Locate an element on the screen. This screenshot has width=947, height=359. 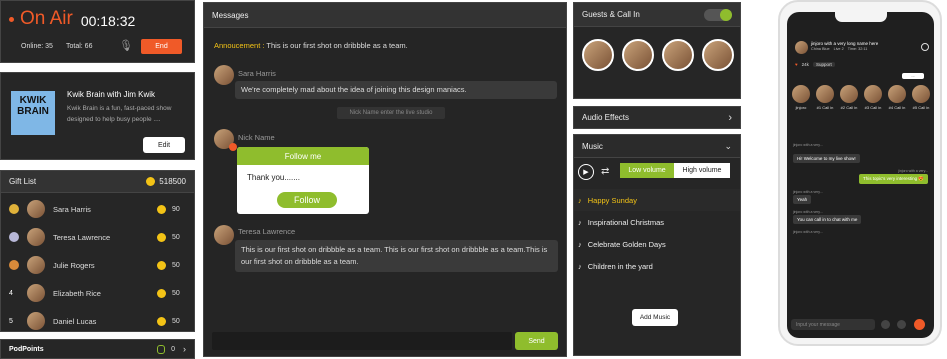
guest-label: #4 Call in is located at coordinates (897, 107).